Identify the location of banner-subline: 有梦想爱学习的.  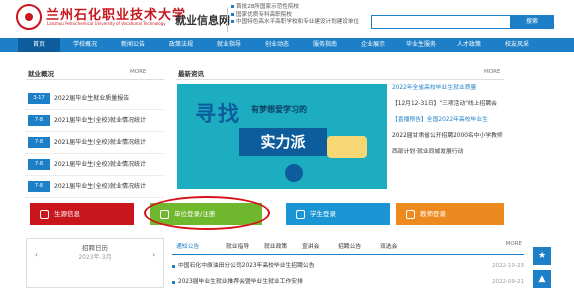
(279, 109).